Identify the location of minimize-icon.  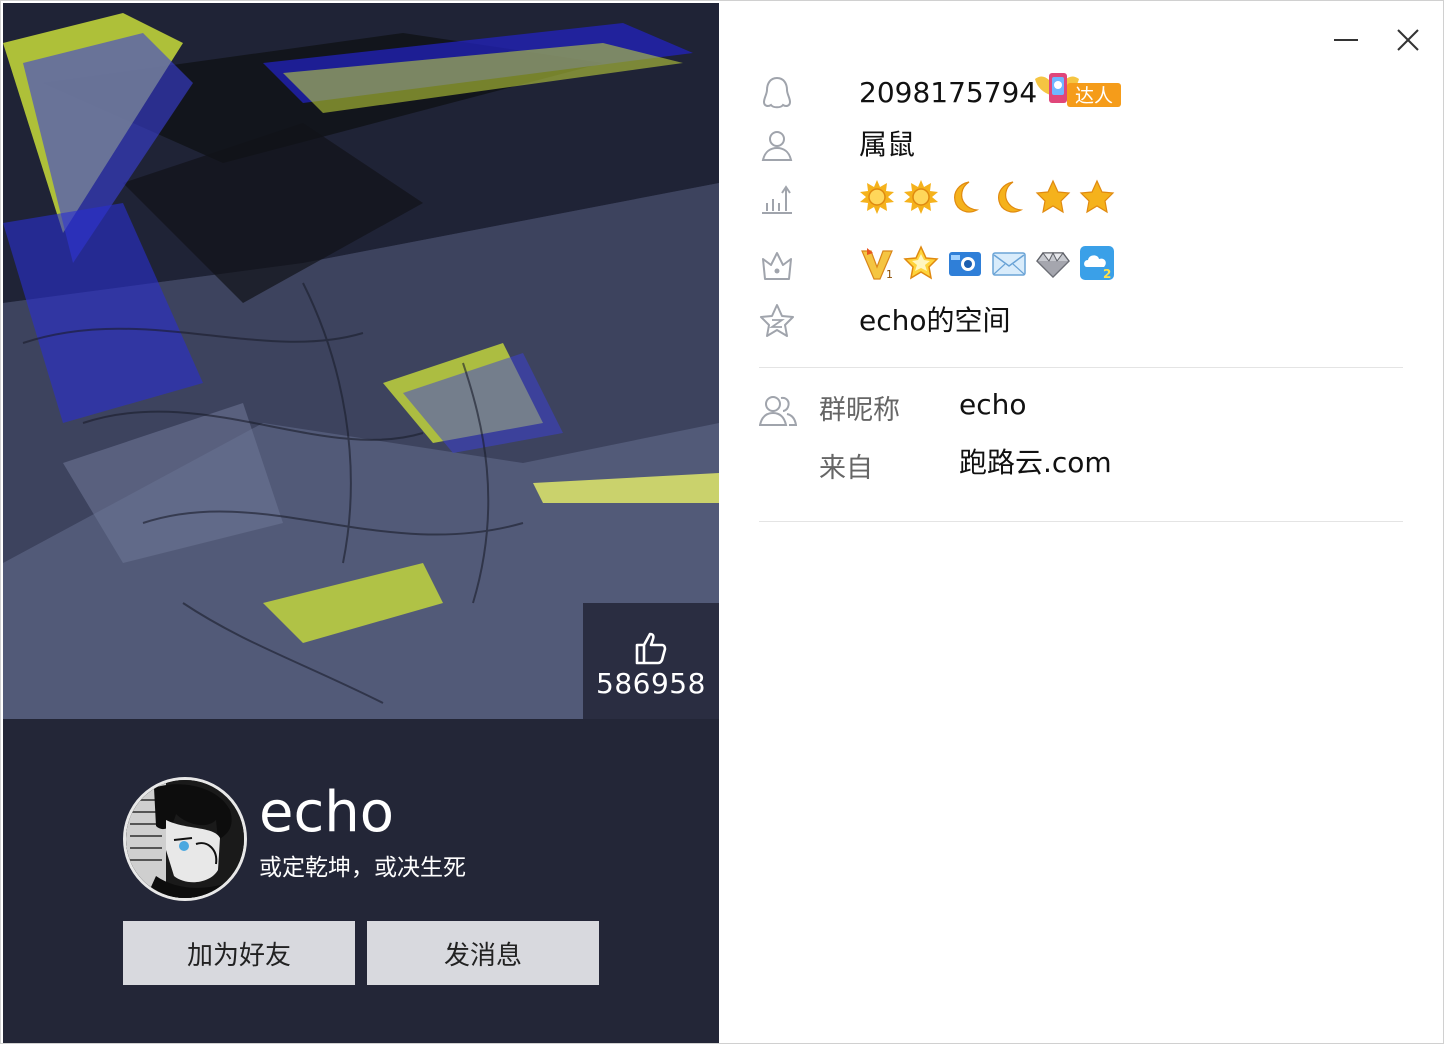
(1346, 40).